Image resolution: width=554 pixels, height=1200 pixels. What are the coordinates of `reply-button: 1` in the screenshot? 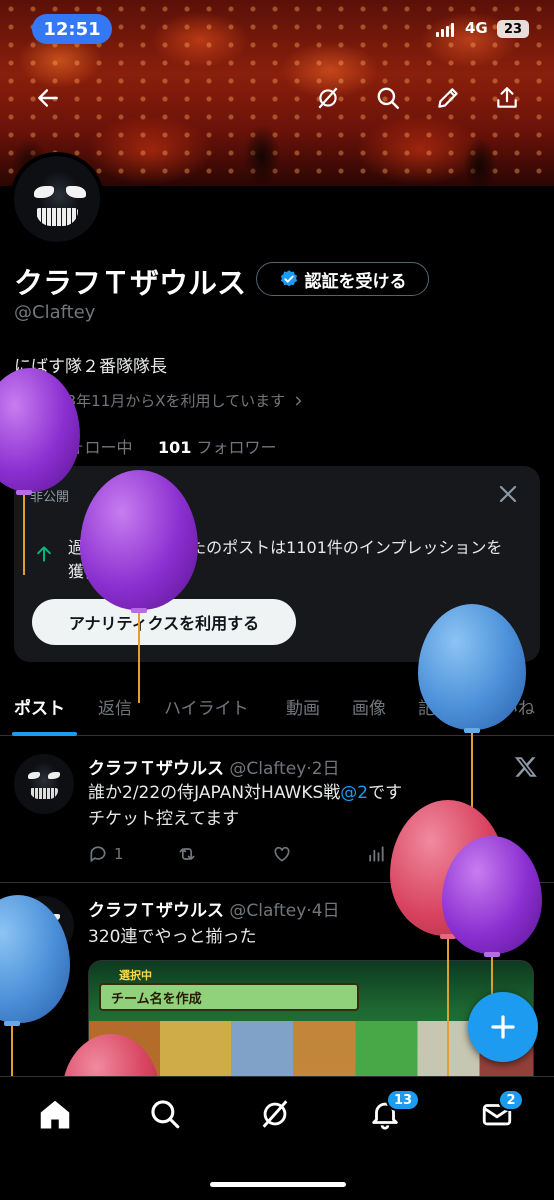 It's located at (106, 854).